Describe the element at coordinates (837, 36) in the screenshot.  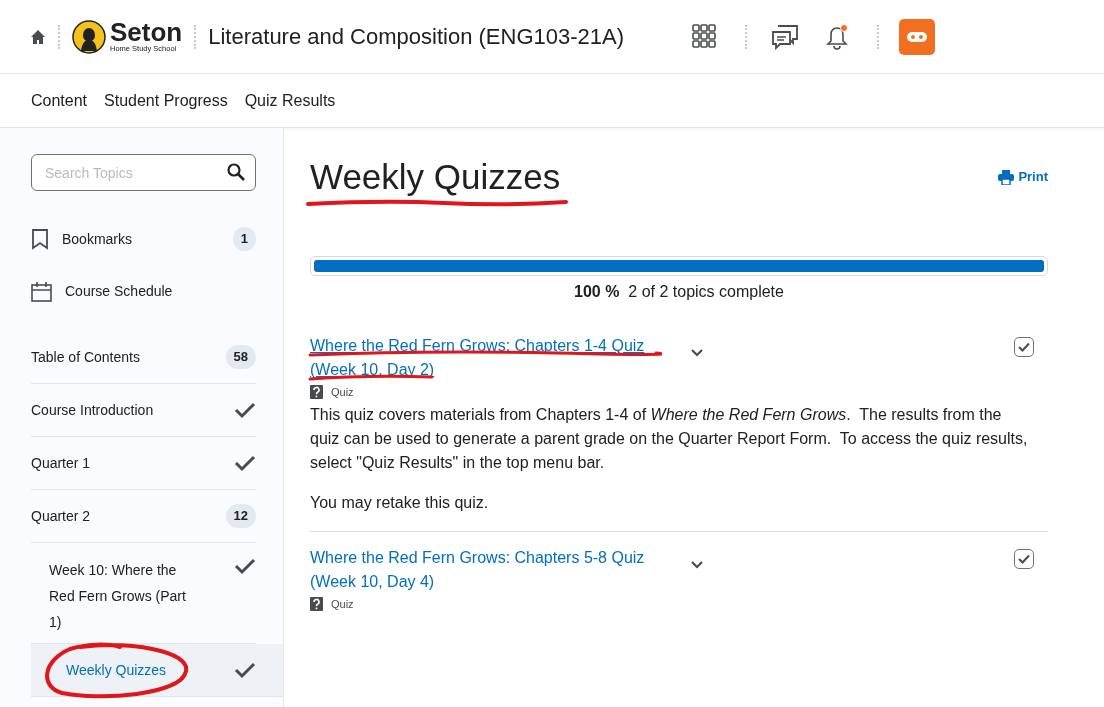
I see `bell-icon` at that location.